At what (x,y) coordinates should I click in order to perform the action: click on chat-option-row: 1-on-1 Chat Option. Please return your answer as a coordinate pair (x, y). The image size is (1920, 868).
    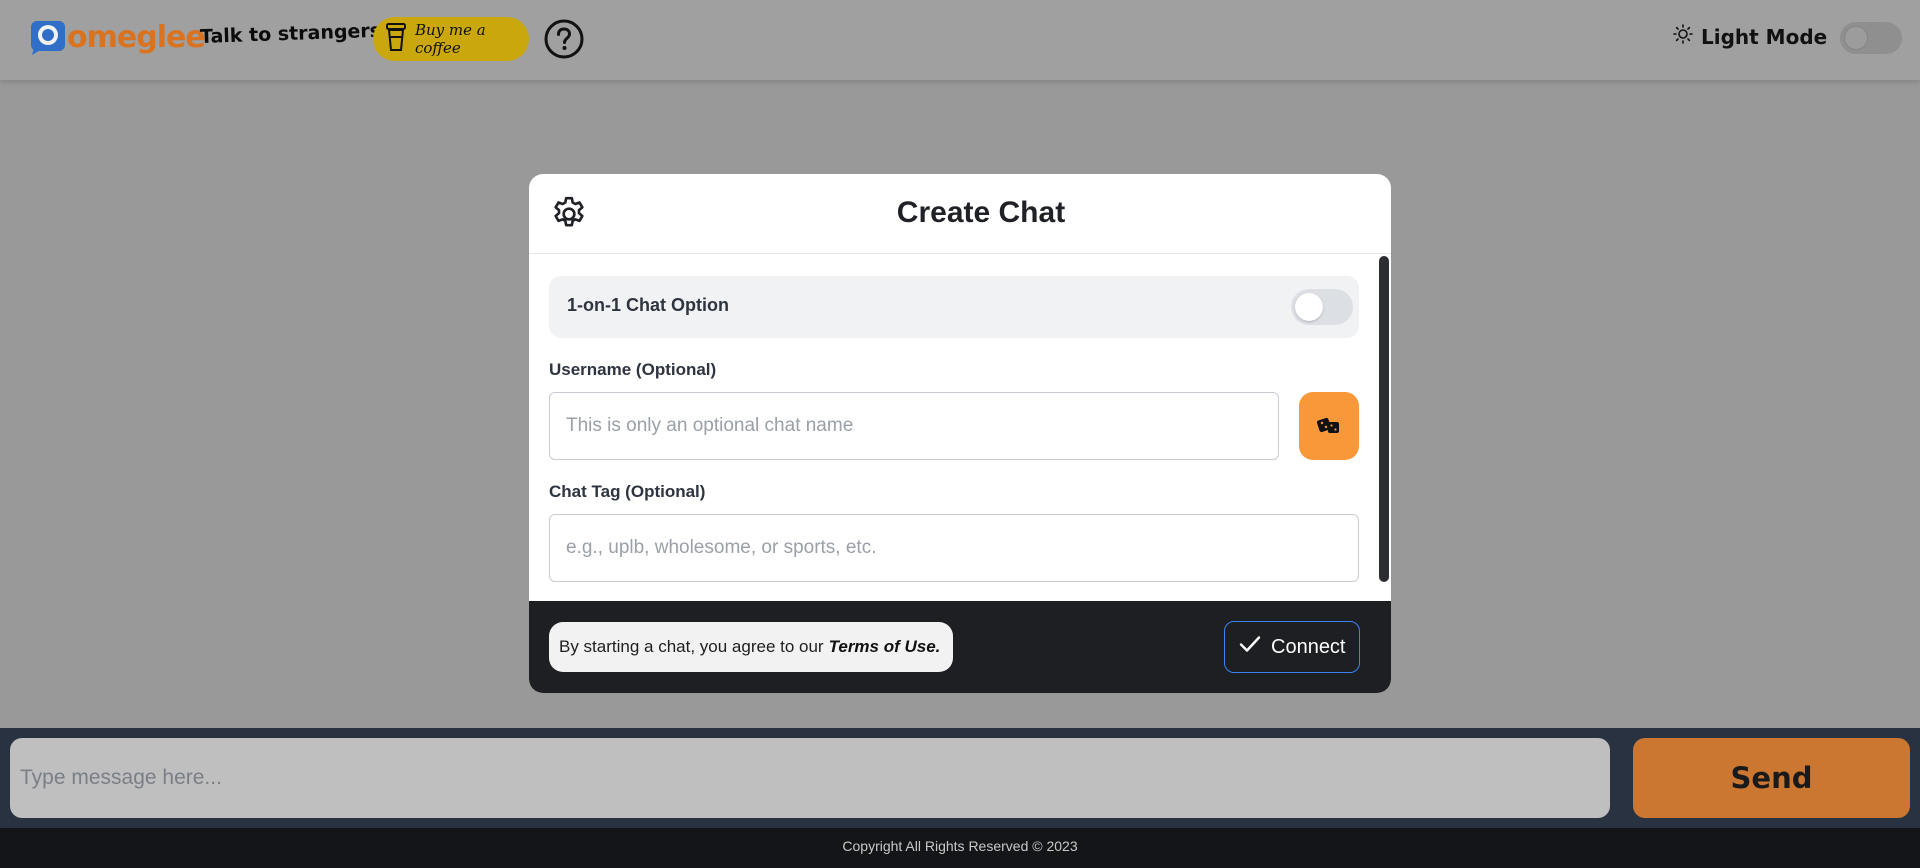
    Looking at the image, I should click on (954, 307).